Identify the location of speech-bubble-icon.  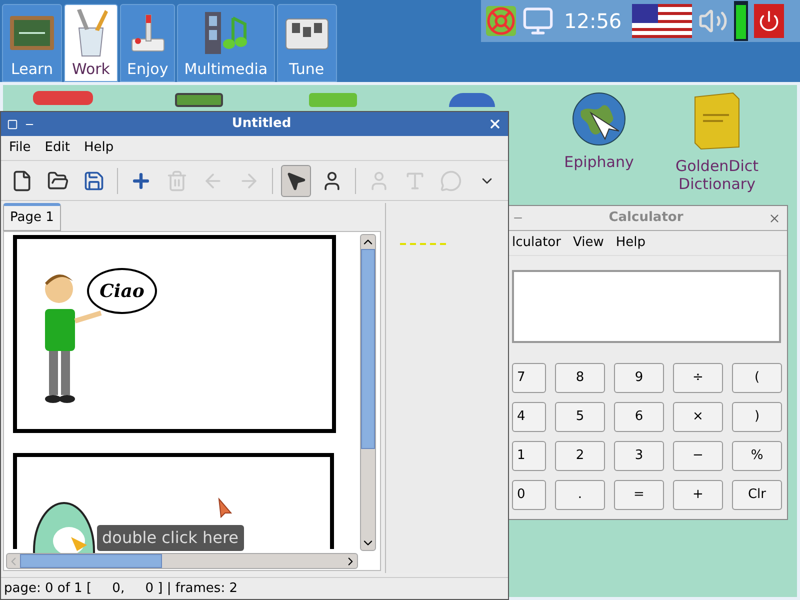
(451, 181).